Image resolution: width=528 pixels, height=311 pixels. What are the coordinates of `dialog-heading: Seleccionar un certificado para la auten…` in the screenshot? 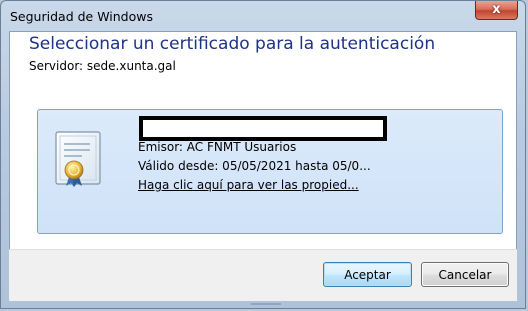 It's located at (232, 44).